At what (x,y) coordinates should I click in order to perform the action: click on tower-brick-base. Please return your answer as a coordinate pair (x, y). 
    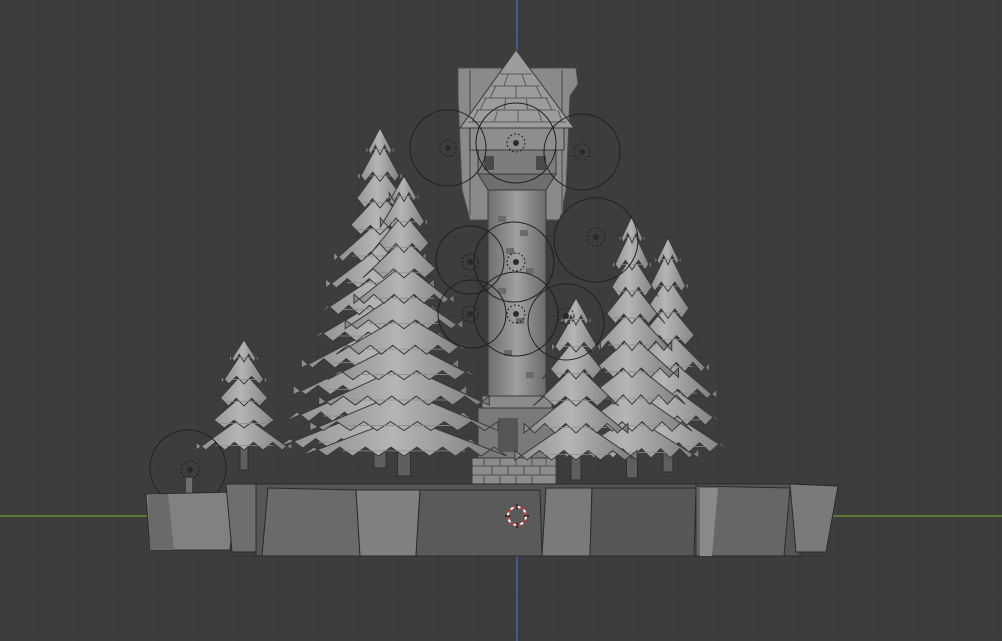
    Looking at the image, I should click on (514, 471).